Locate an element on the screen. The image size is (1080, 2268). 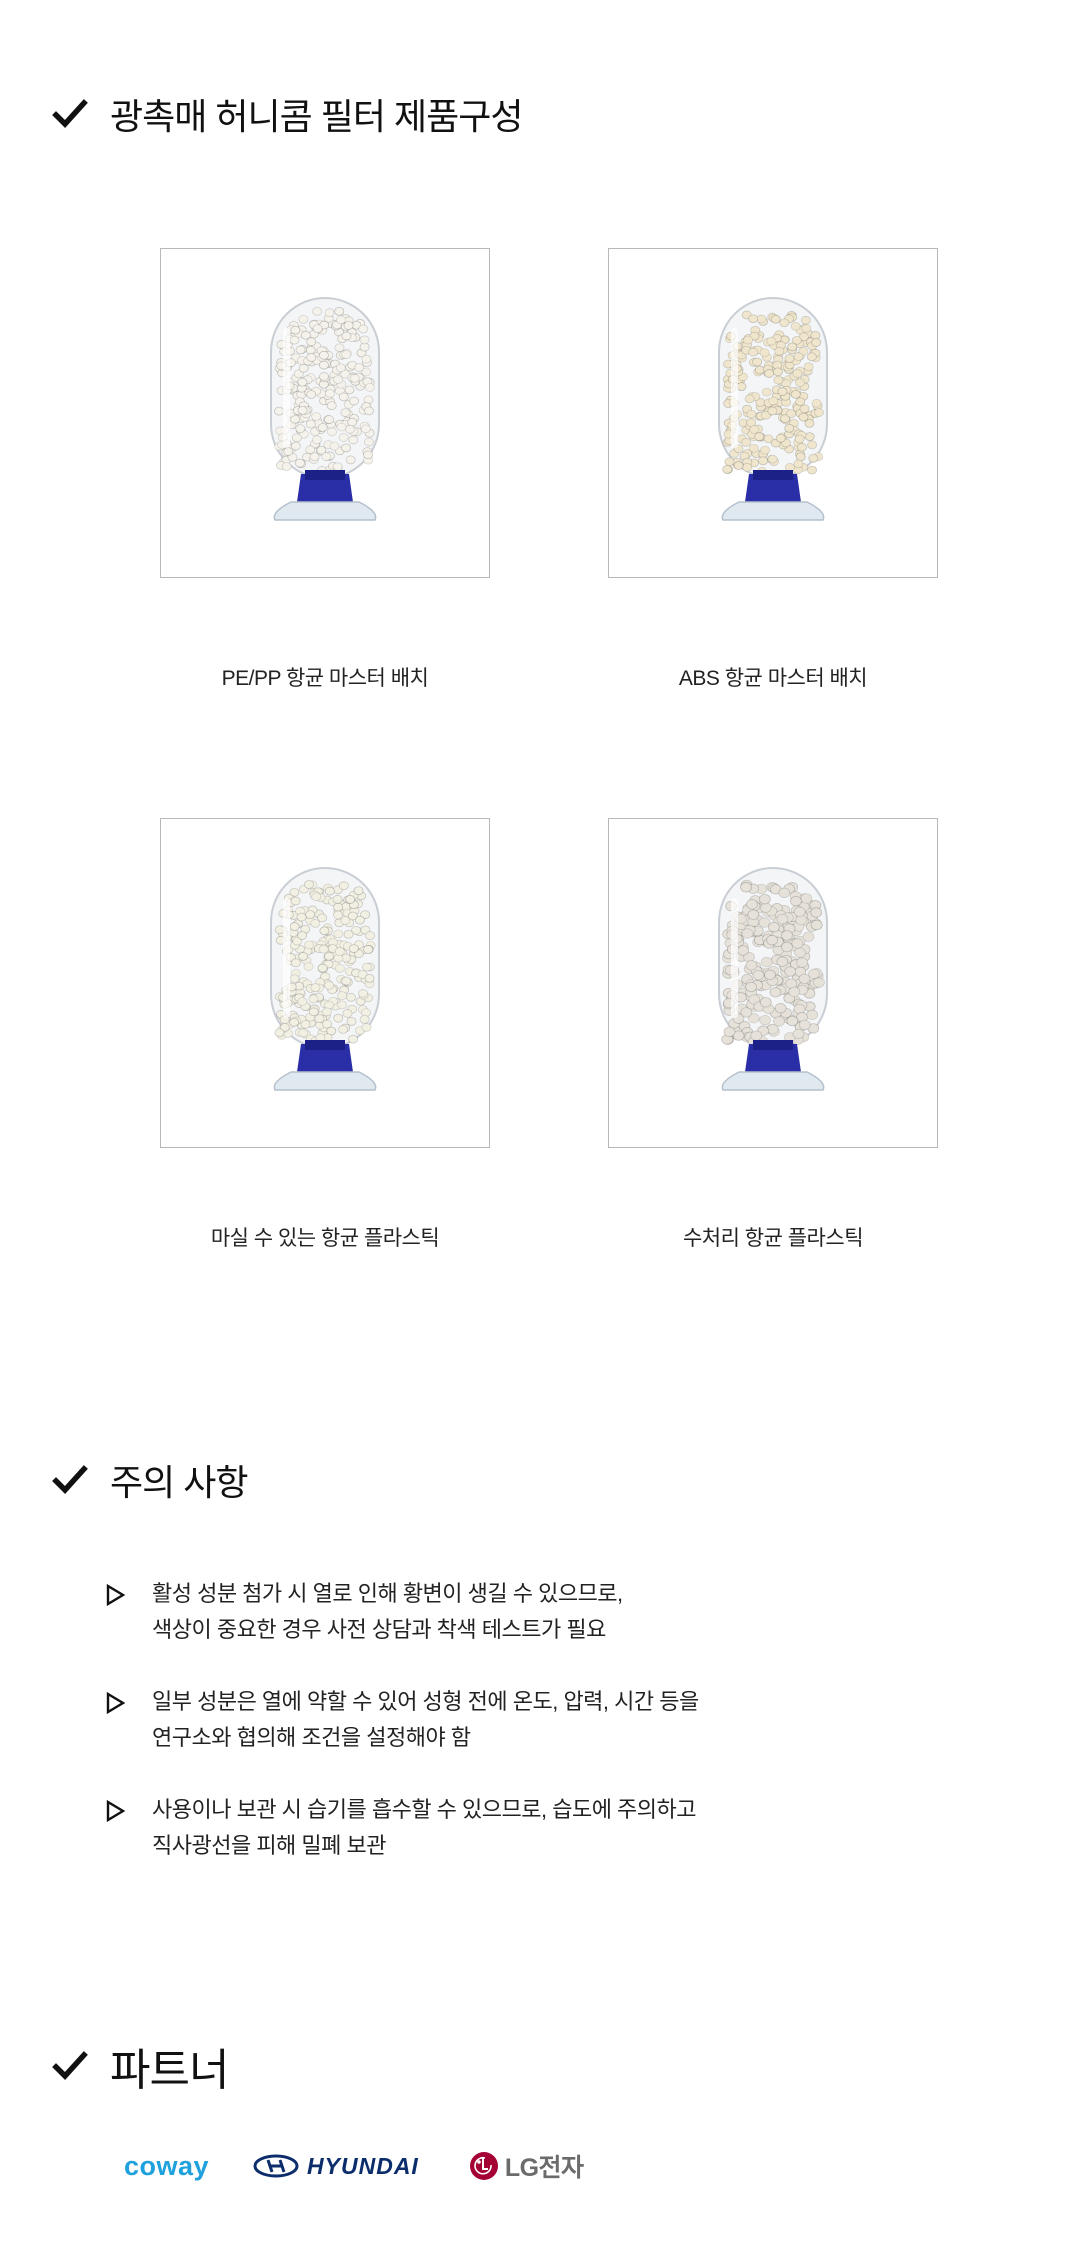
product-image-drinkable is located at coordinates (325, 983).